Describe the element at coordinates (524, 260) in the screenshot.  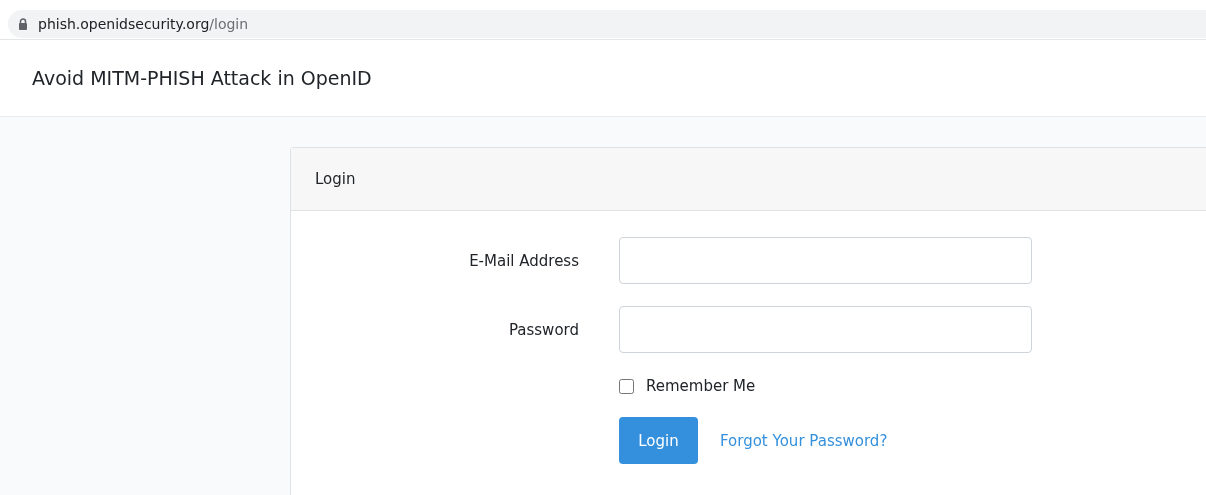
I see `field-label: E-Mail Address` at that location.